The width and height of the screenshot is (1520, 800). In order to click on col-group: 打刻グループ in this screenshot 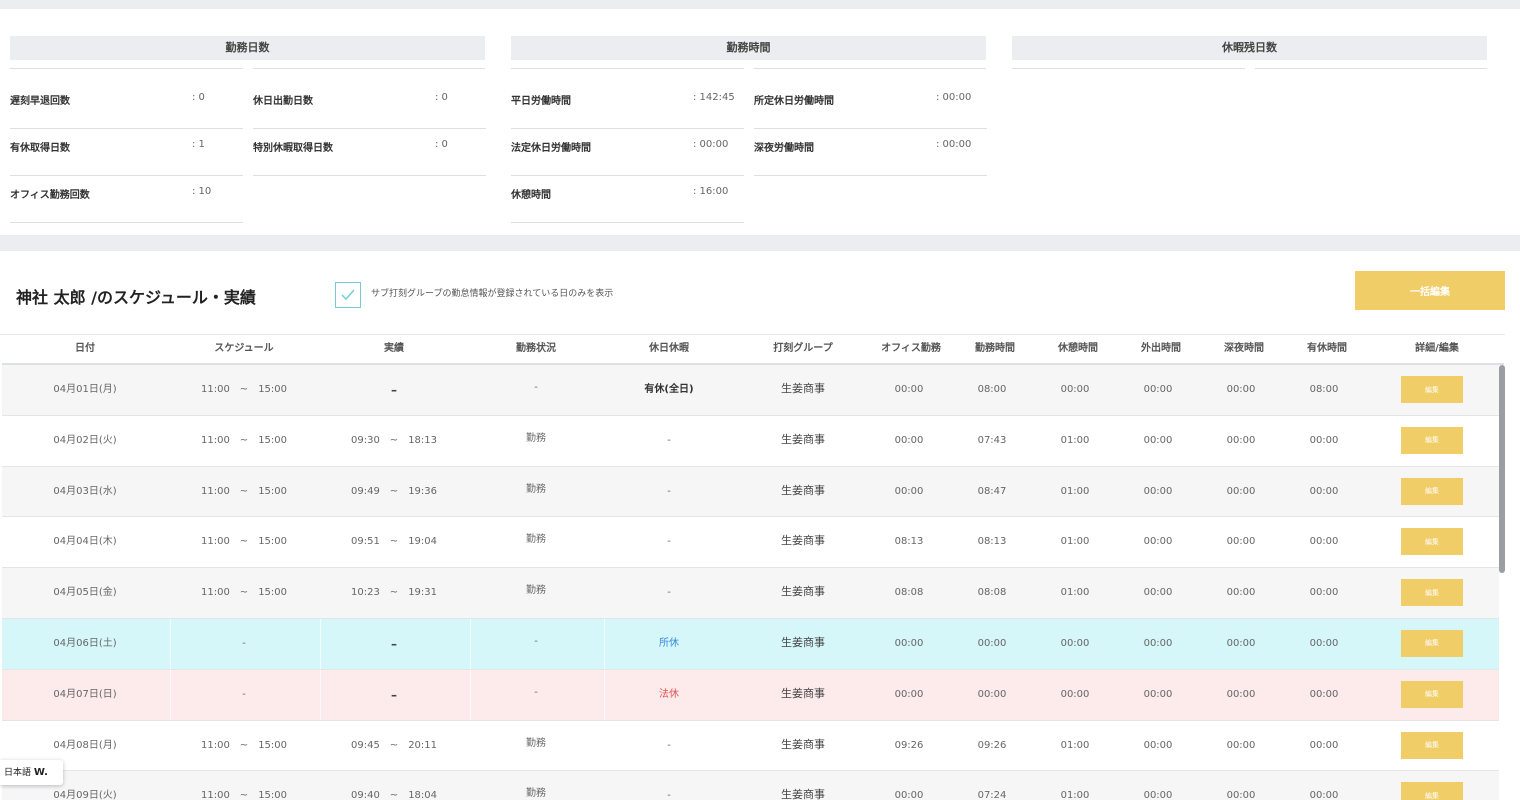, I will do `click(802, 349)`.